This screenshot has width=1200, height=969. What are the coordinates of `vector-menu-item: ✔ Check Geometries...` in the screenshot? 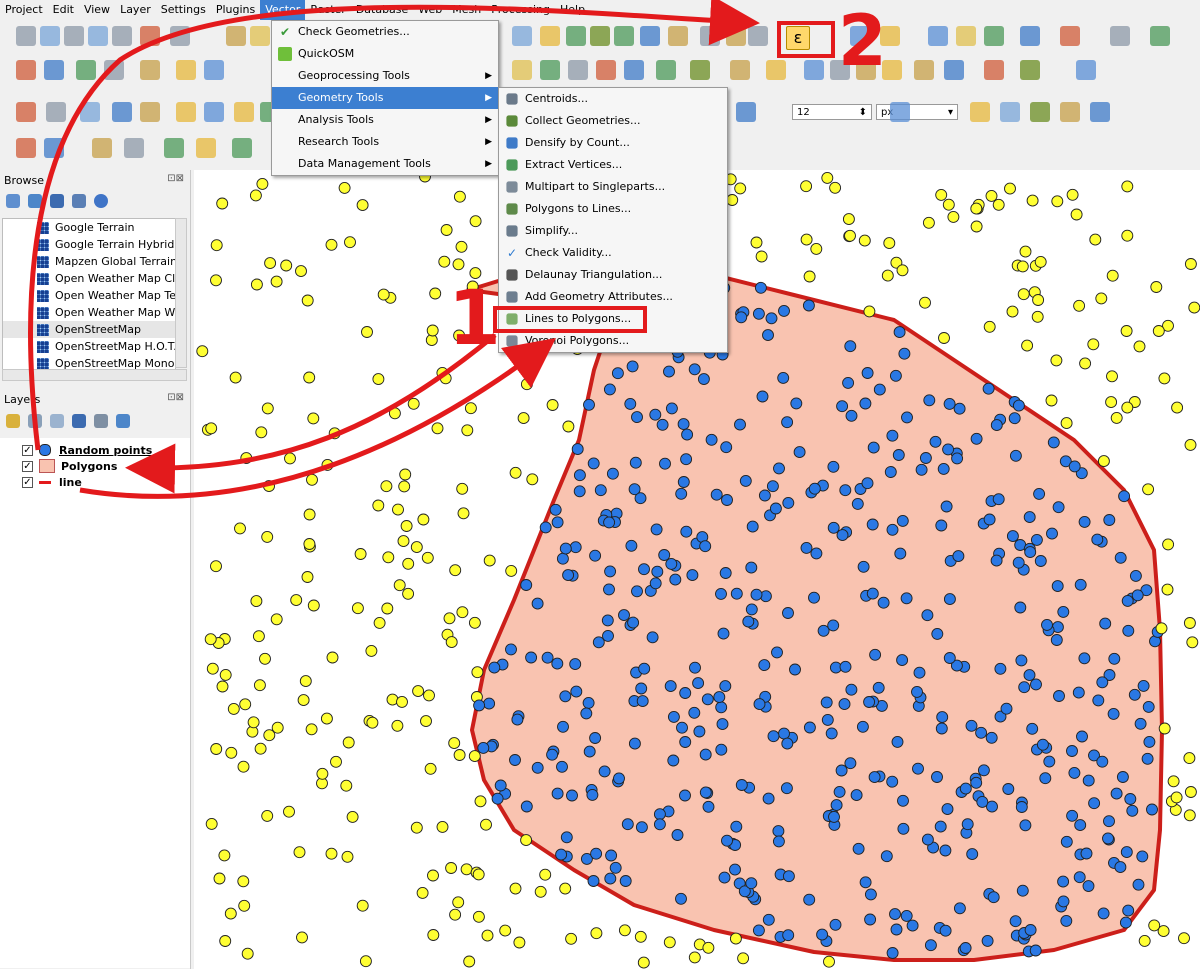 It's located at (385, 32).